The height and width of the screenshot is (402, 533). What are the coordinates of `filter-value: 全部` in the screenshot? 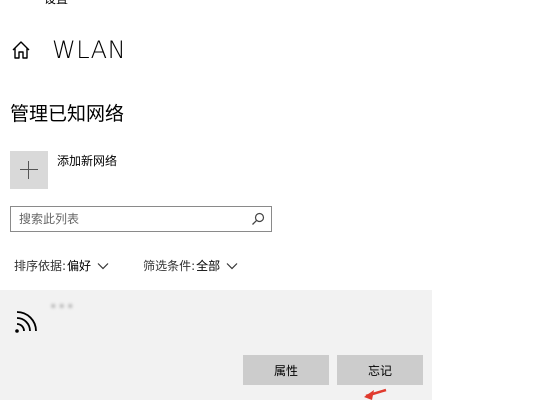 It's located at (208, 266).